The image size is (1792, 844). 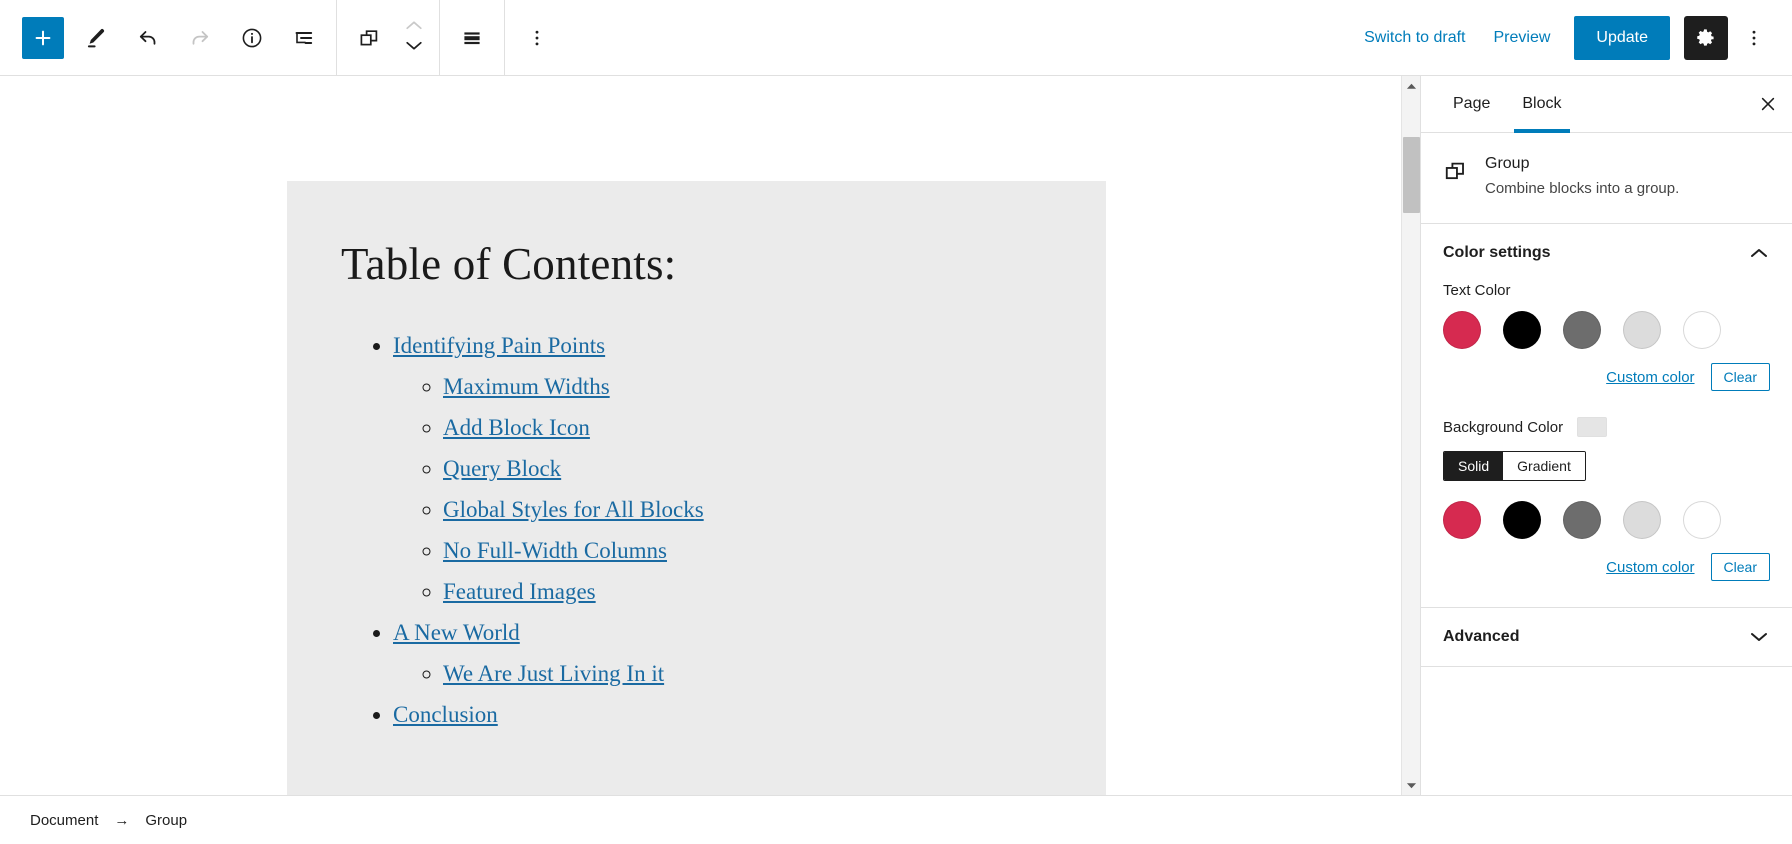 I want to click on toolbar-right-group: Switch to draft Preview Update, so click(x=1571, y=38).